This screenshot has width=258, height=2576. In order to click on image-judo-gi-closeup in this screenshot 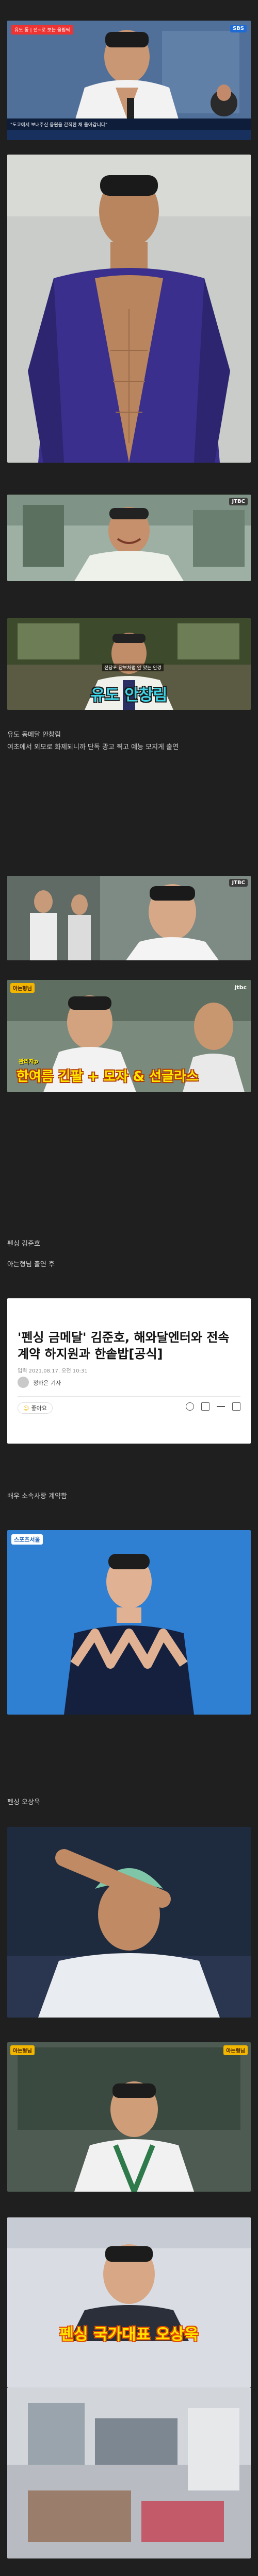, I will do `click(129, 309)`.